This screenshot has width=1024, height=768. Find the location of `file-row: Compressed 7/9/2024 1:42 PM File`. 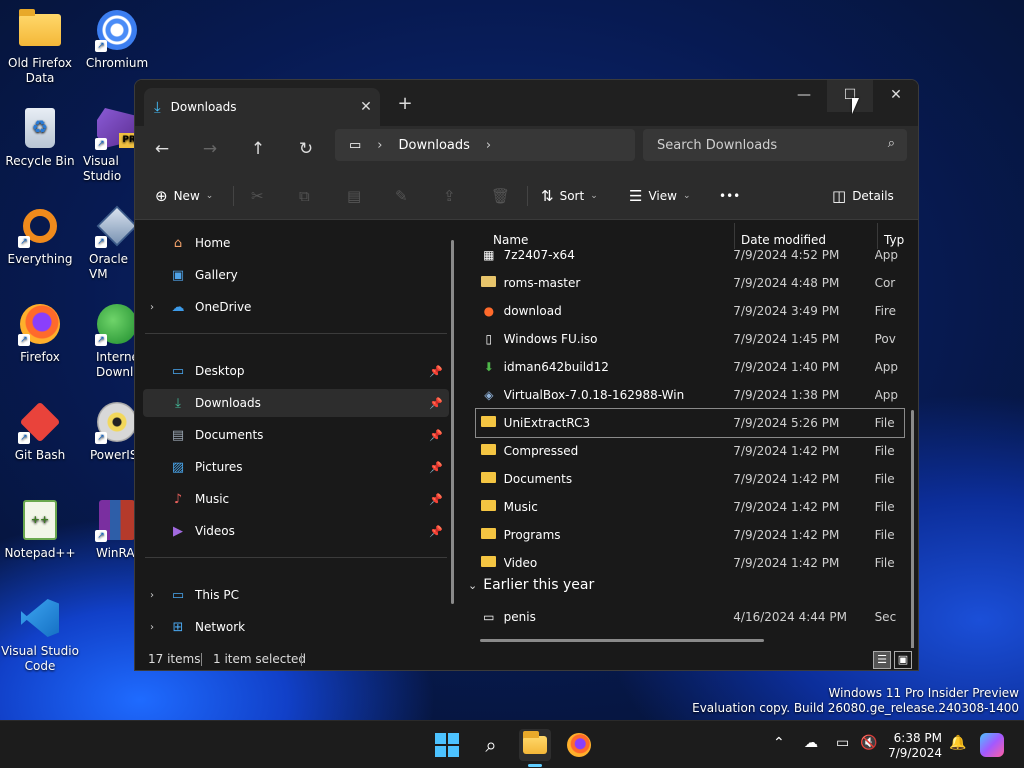

file-row: Compressed 7/9/2024 1:42 PM File is located at coordinates (690, 451).